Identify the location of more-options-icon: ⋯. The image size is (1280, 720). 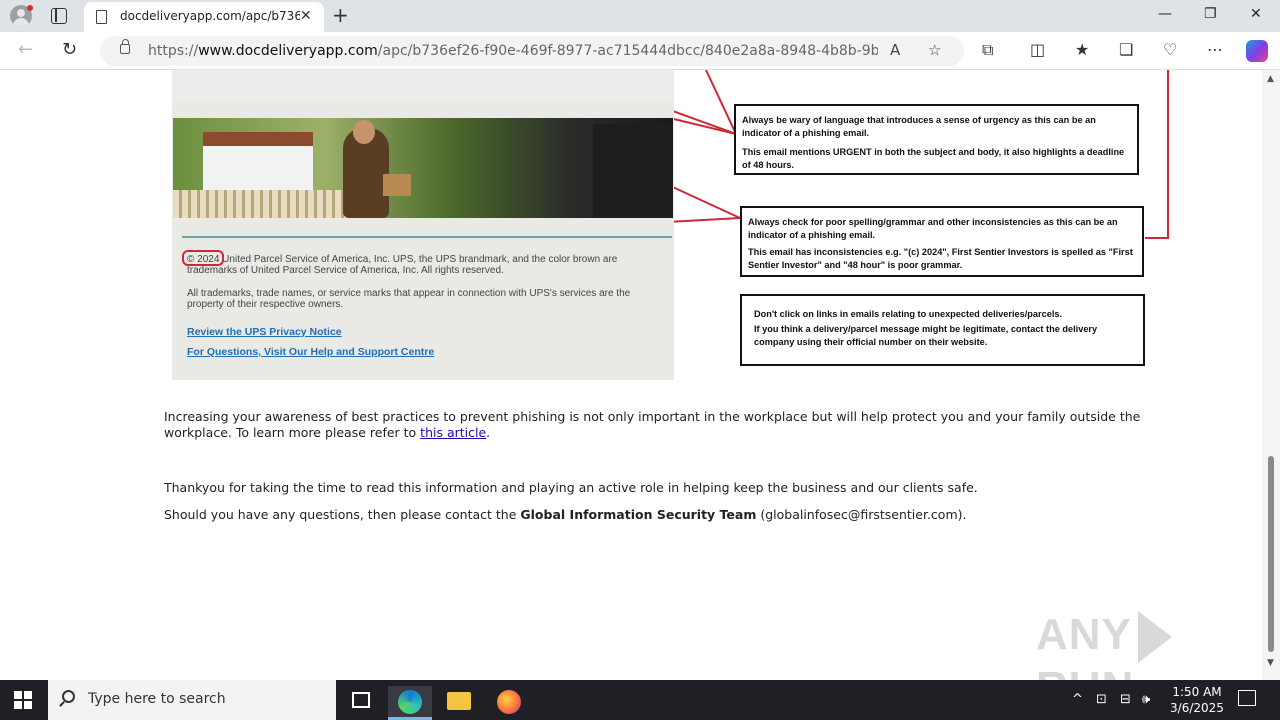
(1215, 49).